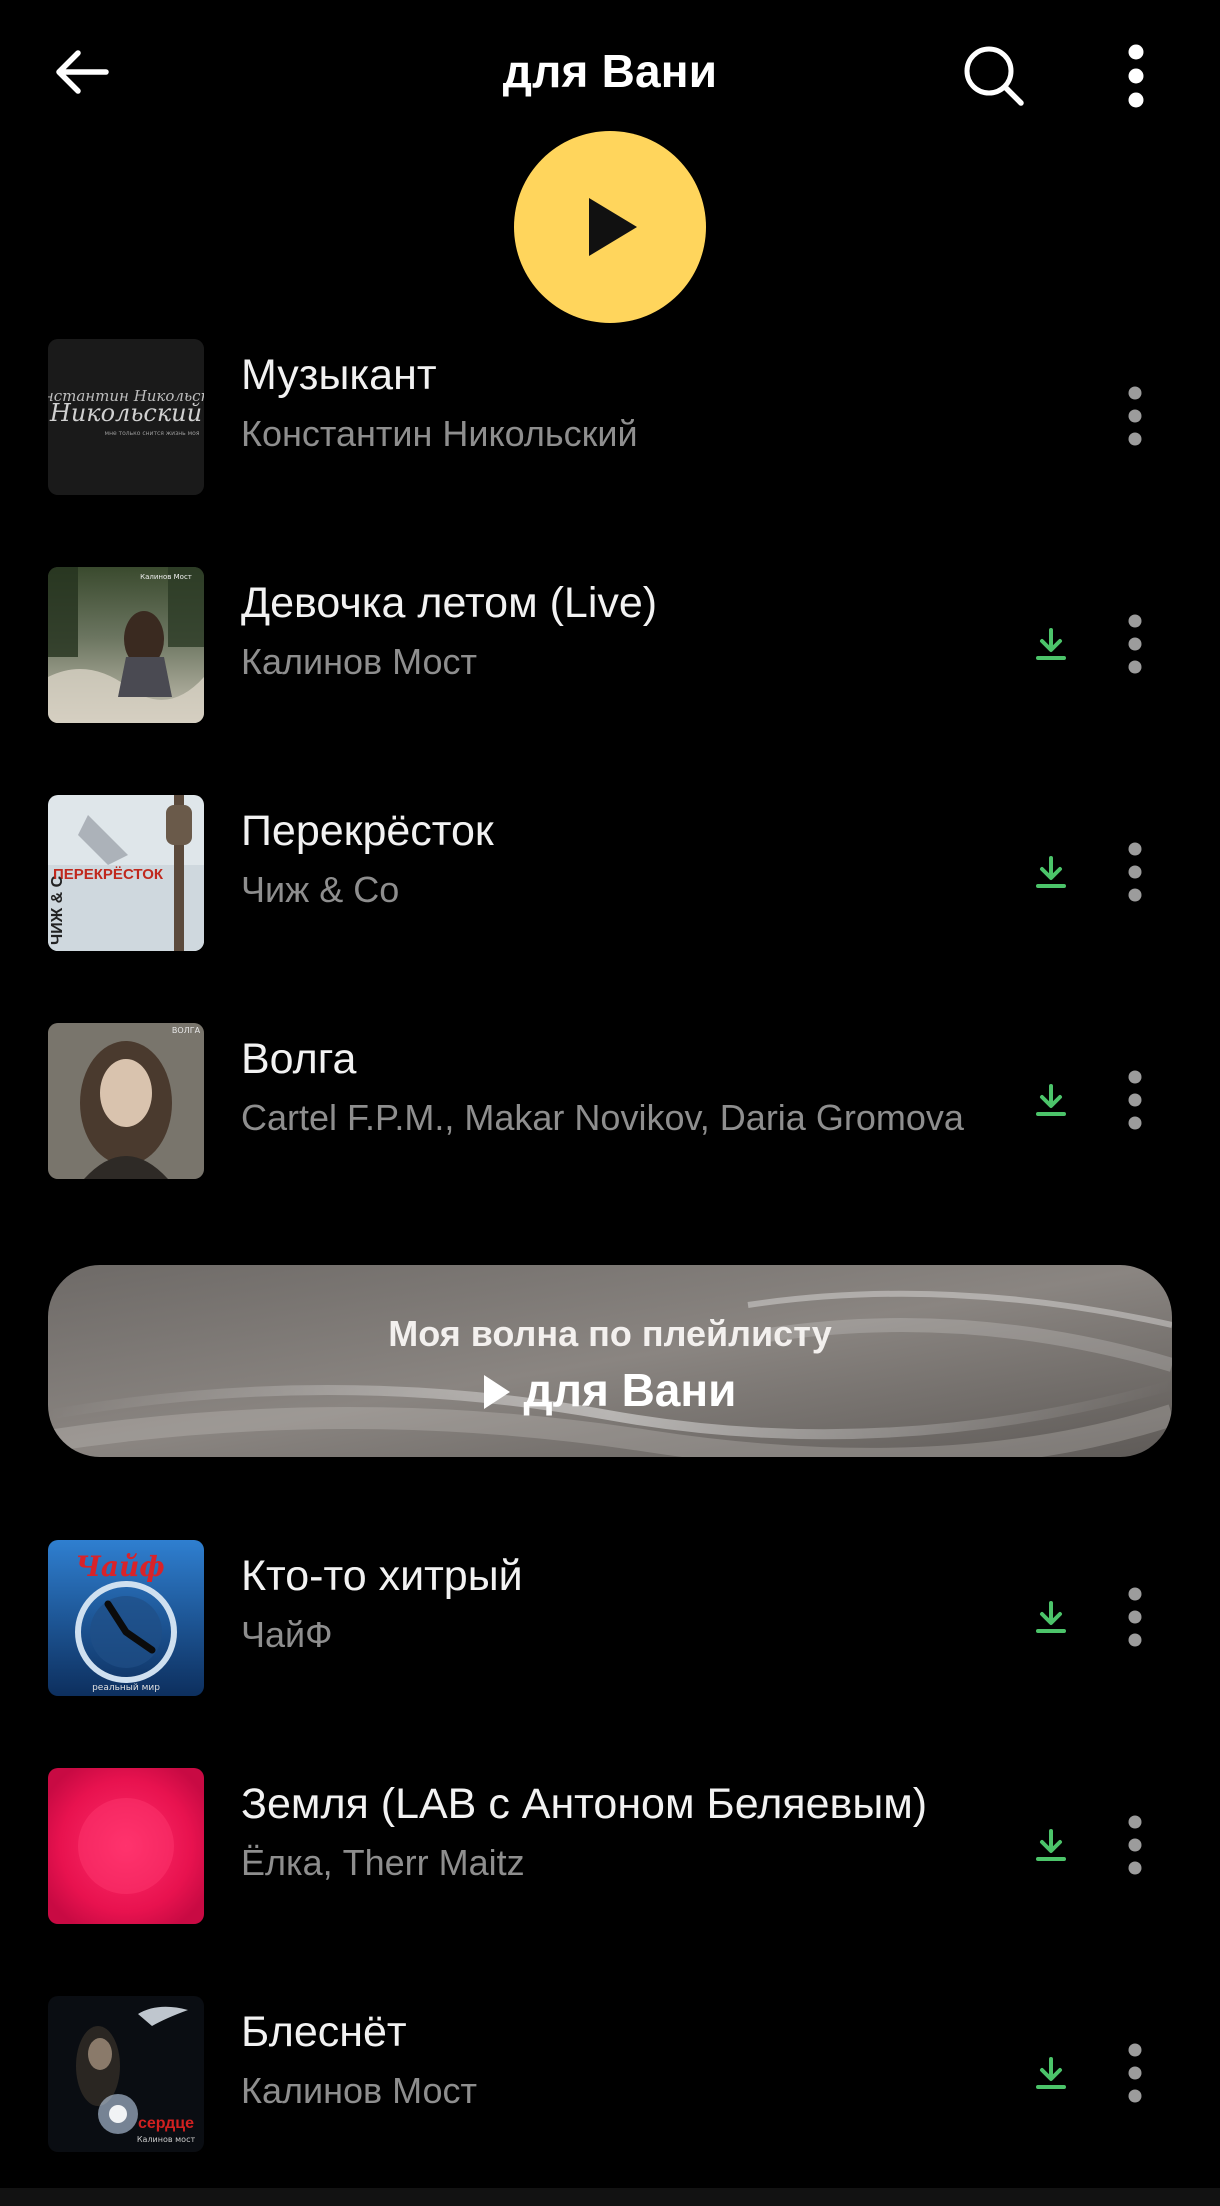 Image resolution: width=1220 pixels, height=2206 pixels. I want to click on track-title: Волга, so click(299, 1059).